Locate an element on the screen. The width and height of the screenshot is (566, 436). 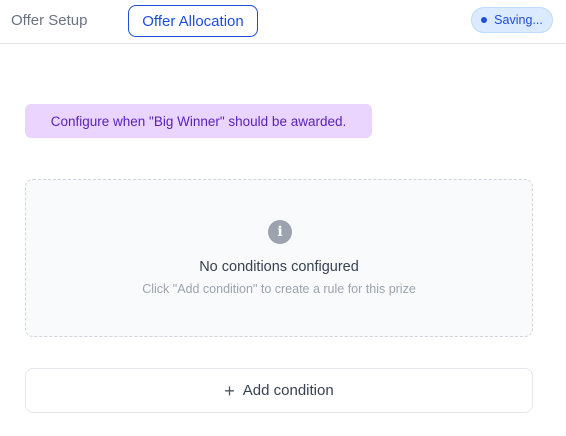
add-condition-button: + Add condition is located at coordinates (279, 390).